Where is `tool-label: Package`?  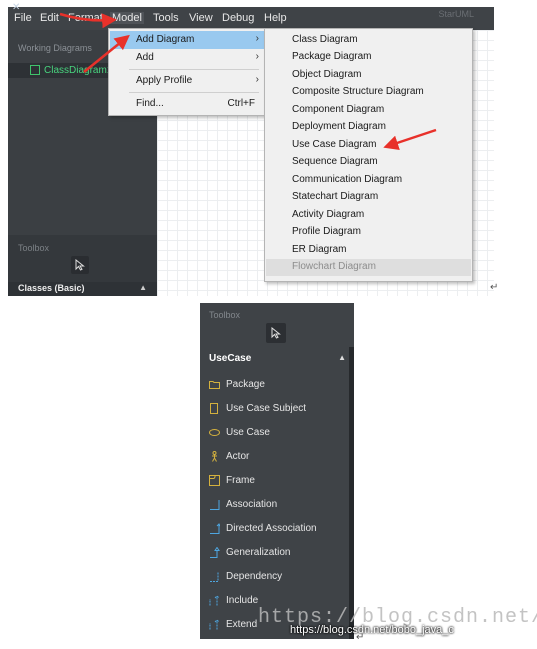
tool-label: Package is located at coordinates (245, 384).